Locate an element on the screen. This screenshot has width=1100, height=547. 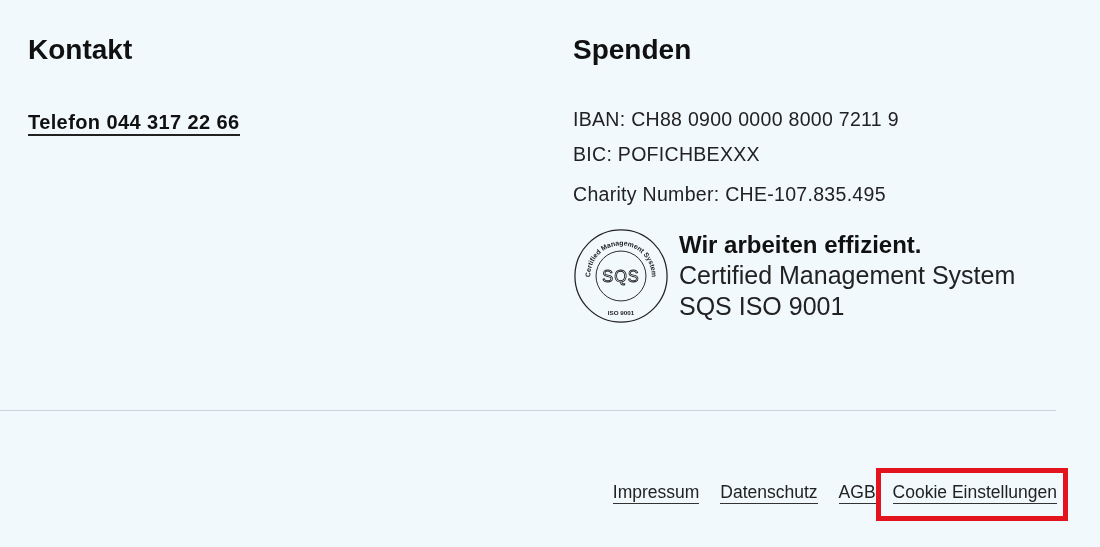
footer-link: AGB is located at coordinates (857, 492).